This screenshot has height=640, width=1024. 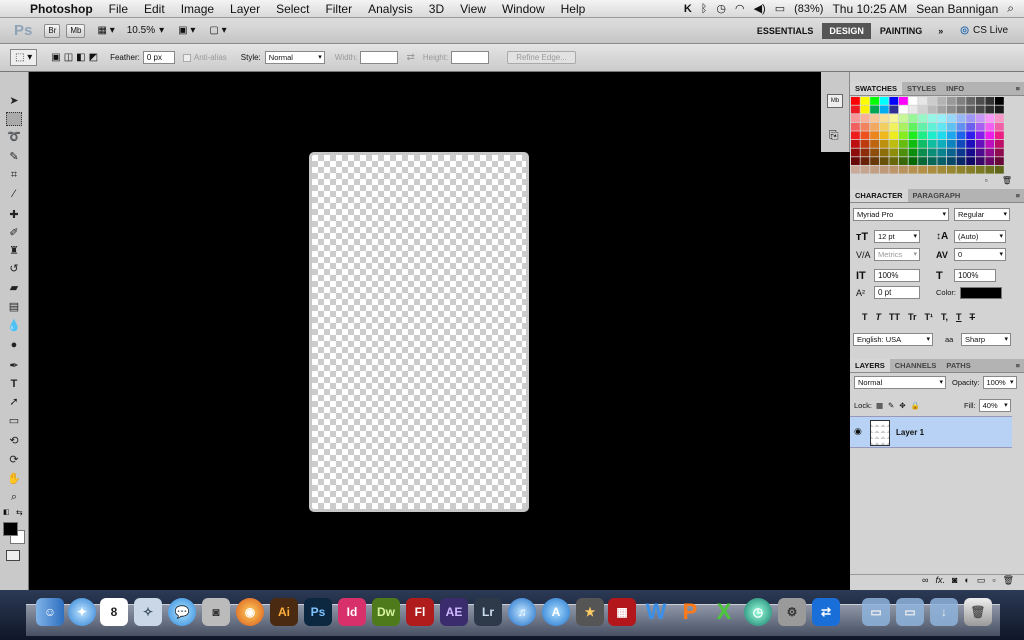 What do you see at coordinates (14, 175) in the screenshot?
I see `crop-tool-icon: ⌗` at bounding box center [14, 175].